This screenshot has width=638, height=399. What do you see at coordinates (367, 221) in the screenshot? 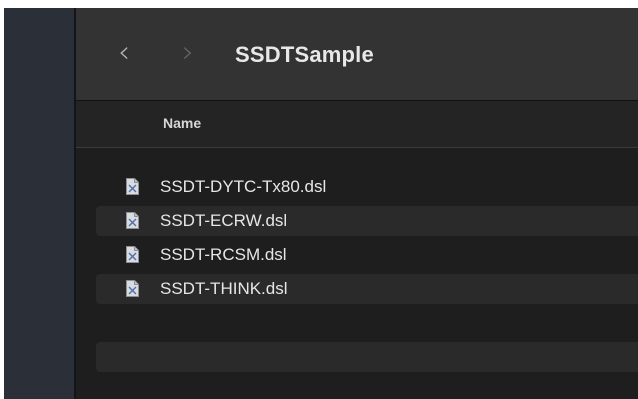
I see `file-row: SSDT-ECRW.dsl` at bounding box center [367, 221].